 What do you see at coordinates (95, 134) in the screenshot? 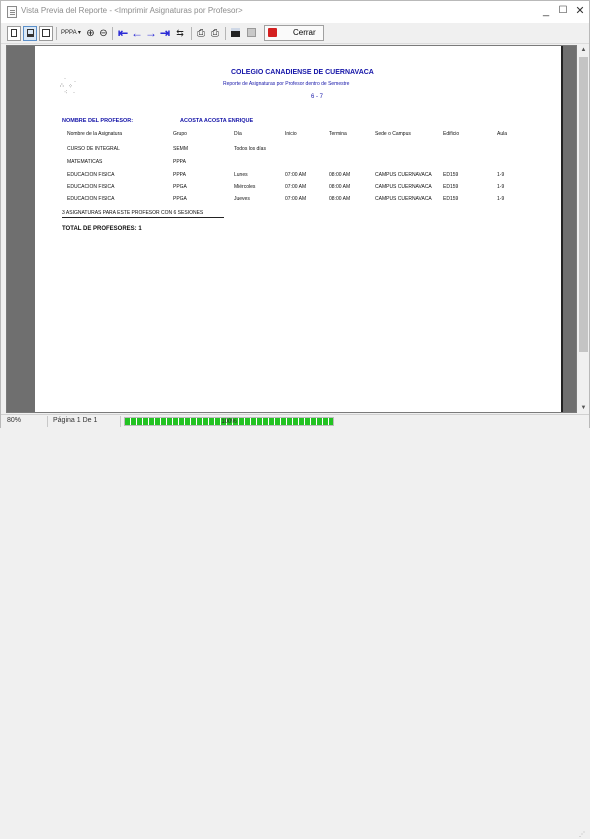
I see `column-header-subject: Nombre de la Asignatura` at bounding box center [95, 134].